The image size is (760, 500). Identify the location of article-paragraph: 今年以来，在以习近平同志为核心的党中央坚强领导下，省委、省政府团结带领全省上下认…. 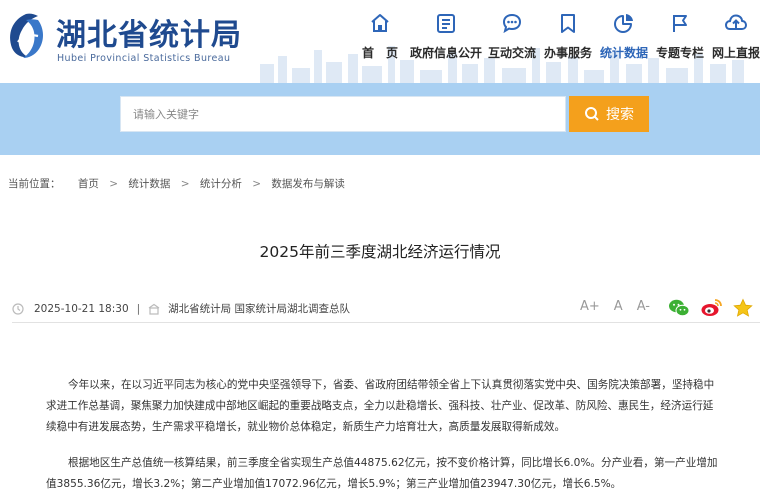
(396, 406).